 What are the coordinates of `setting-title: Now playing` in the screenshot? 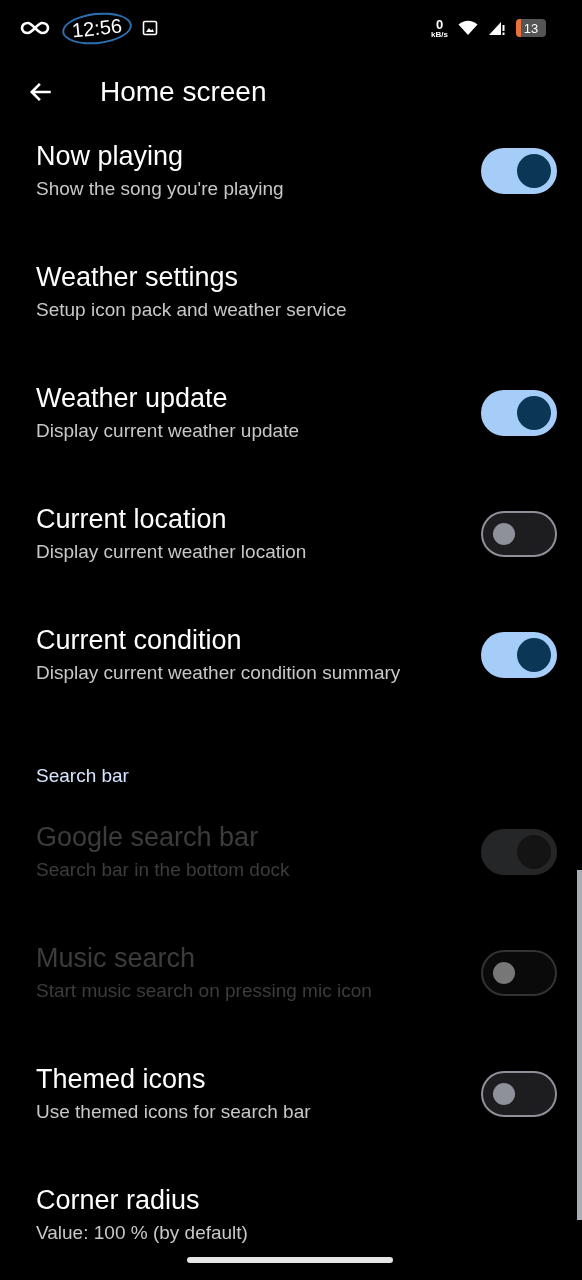 It's located at (110, 156).